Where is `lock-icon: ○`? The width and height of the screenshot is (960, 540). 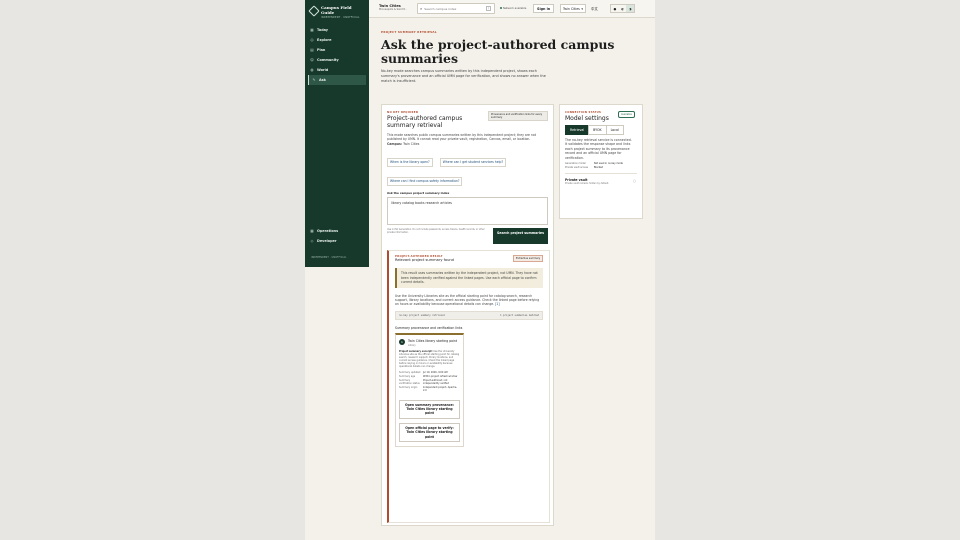 lock-icon: ○ is located at coordinates (634, 181).